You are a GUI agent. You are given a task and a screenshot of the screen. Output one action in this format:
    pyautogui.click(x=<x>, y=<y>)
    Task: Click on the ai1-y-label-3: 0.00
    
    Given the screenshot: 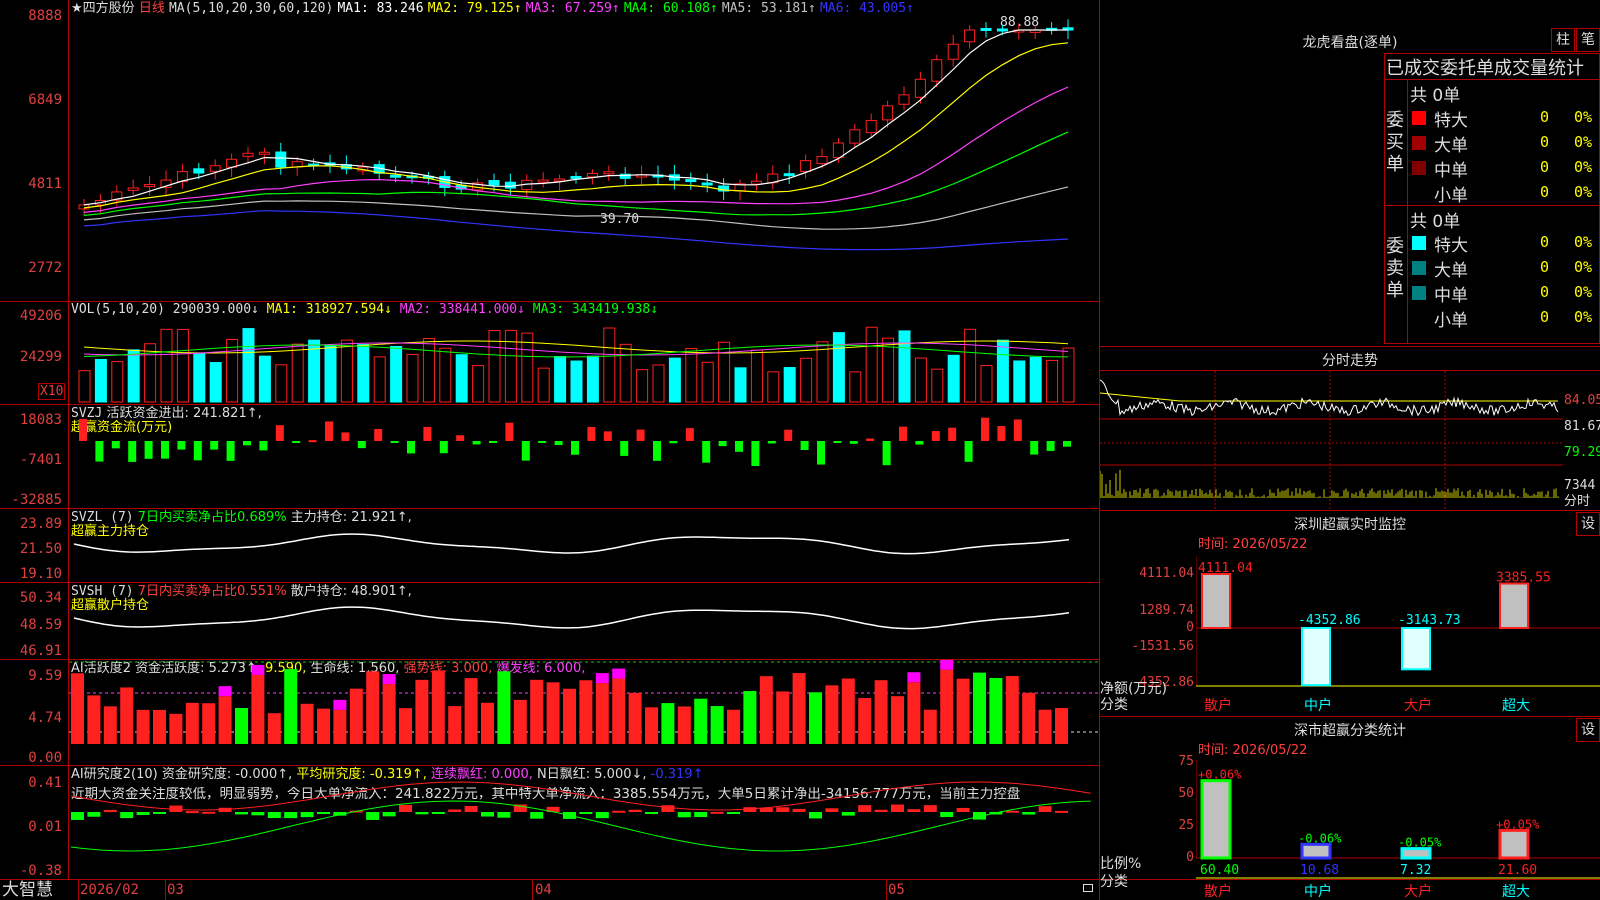 What is the action you would take?
    pyautogui.click(x=45, y=758)
    